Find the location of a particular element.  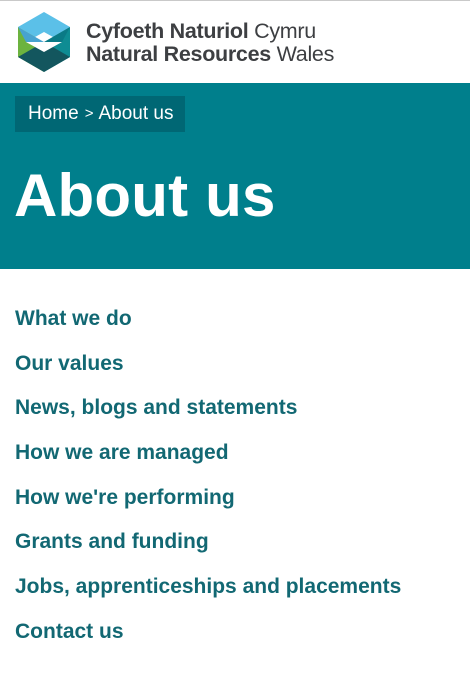

breadcrumb-current: About us is located at coordinates (136, 113).